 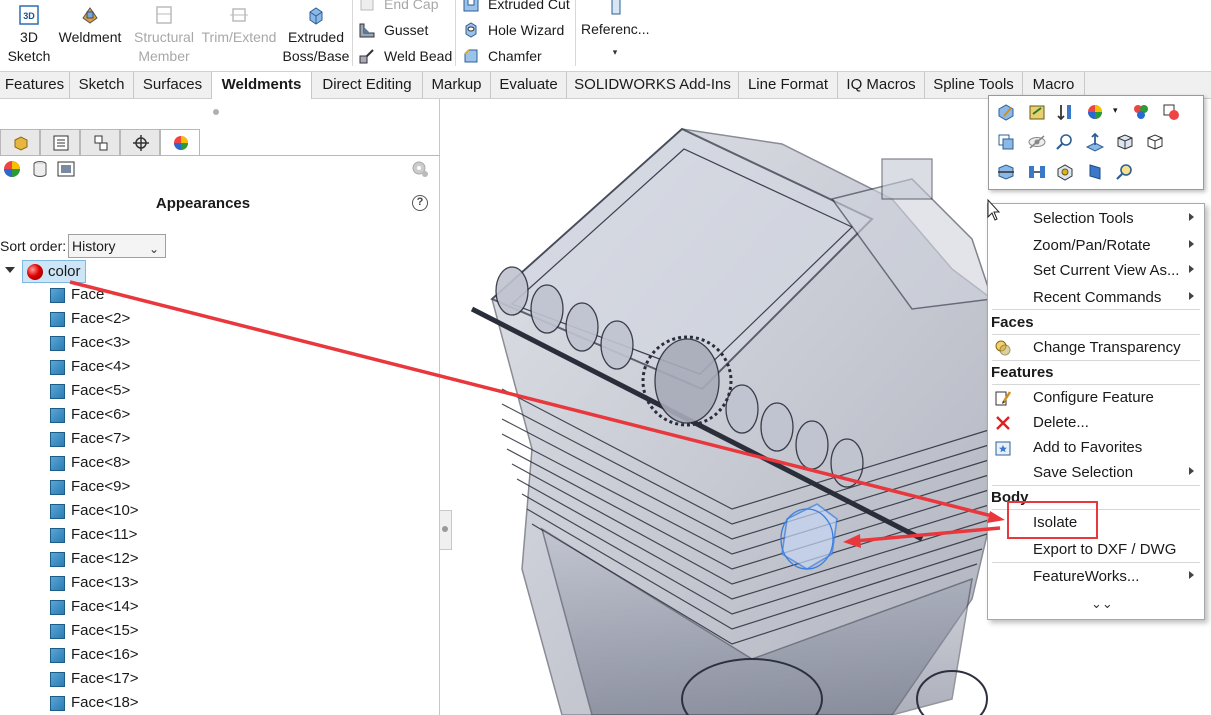 What do you see at coordinates (150, 320) in the screenshot?
I see `tree-item-face: Face<2>` at bounding box center [150, 320].